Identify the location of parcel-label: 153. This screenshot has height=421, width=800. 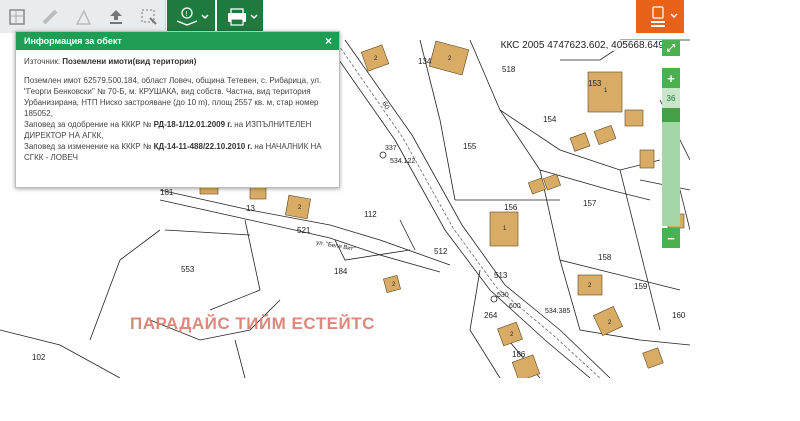
(595, 83).